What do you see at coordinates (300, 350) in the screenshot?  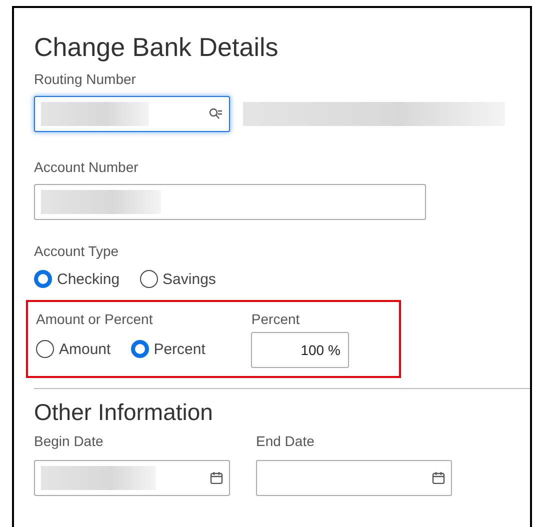 I see `input-field: 100 %` at bounding box center [300, 350].